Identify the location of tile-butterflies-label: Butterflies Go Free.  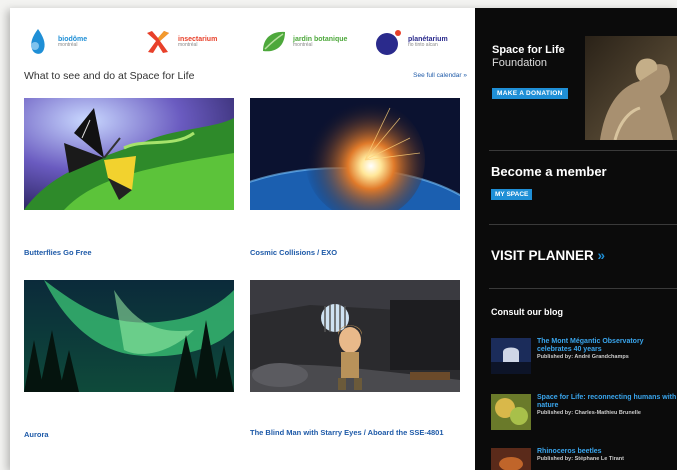
(129, 252).